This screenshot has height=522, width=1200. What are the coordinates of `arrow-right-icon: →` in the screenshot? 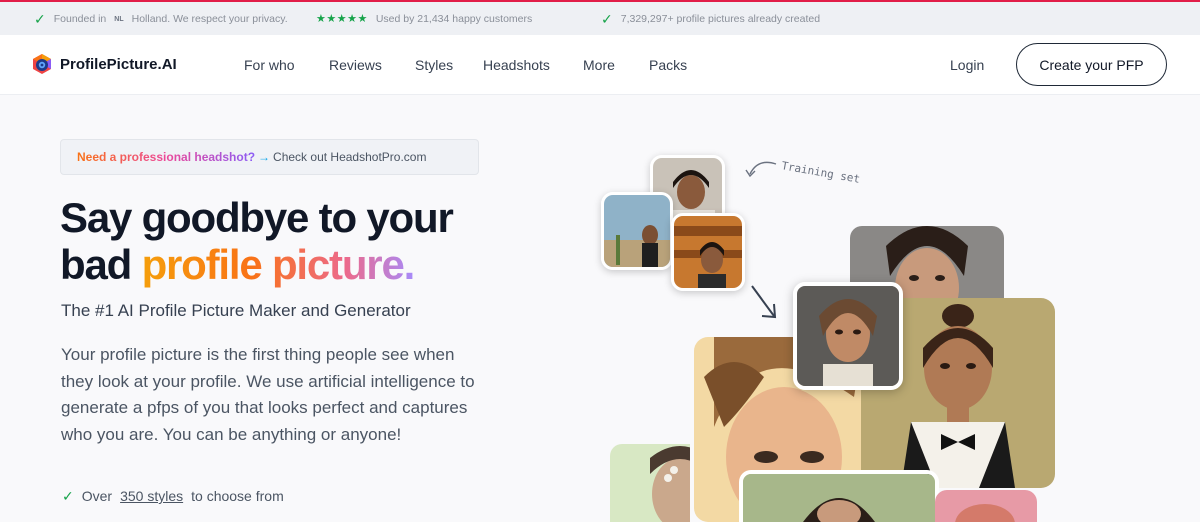 It's located at (264, 157).